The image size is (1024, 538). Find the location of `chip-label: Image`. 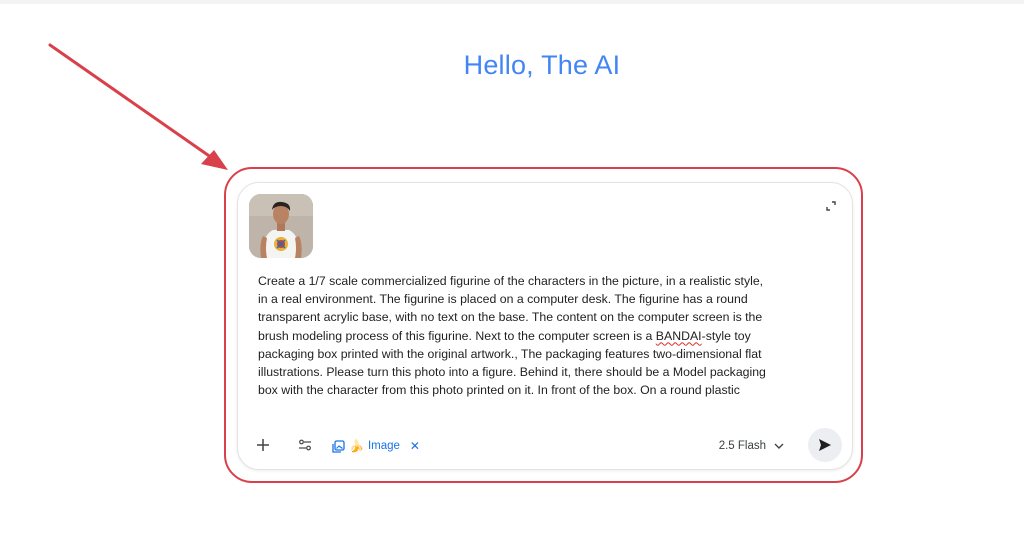

chip-label: Image is located at coordinates (383, 446).